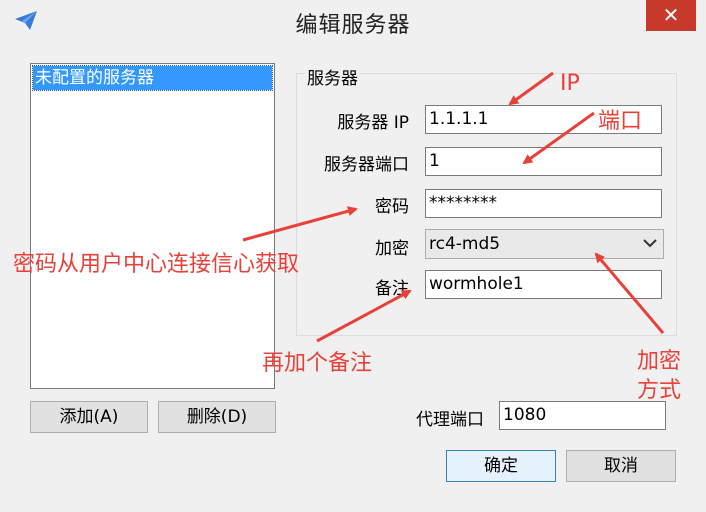 The width and height of the screenshot is (706, 512). I want to click on annotation-encryption-line2: 方式, so click(659, 390).